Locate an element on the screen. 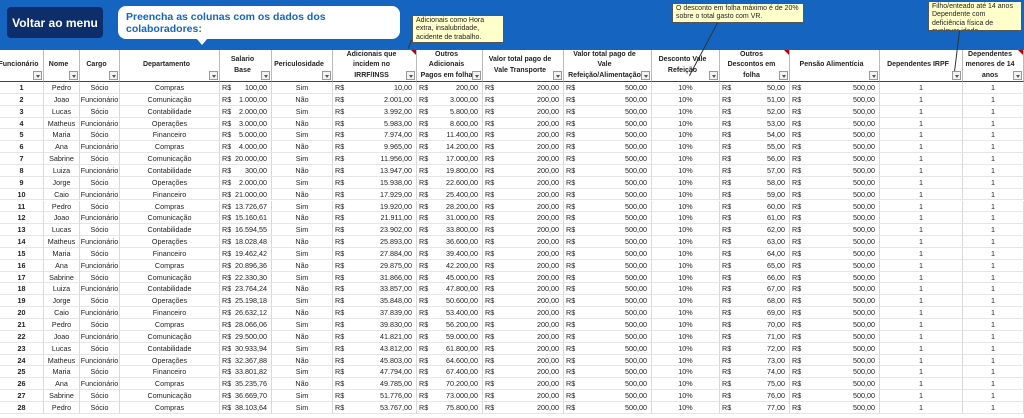  cell-adic: R$ 7.974,00 is located at coordinates (375, 135).